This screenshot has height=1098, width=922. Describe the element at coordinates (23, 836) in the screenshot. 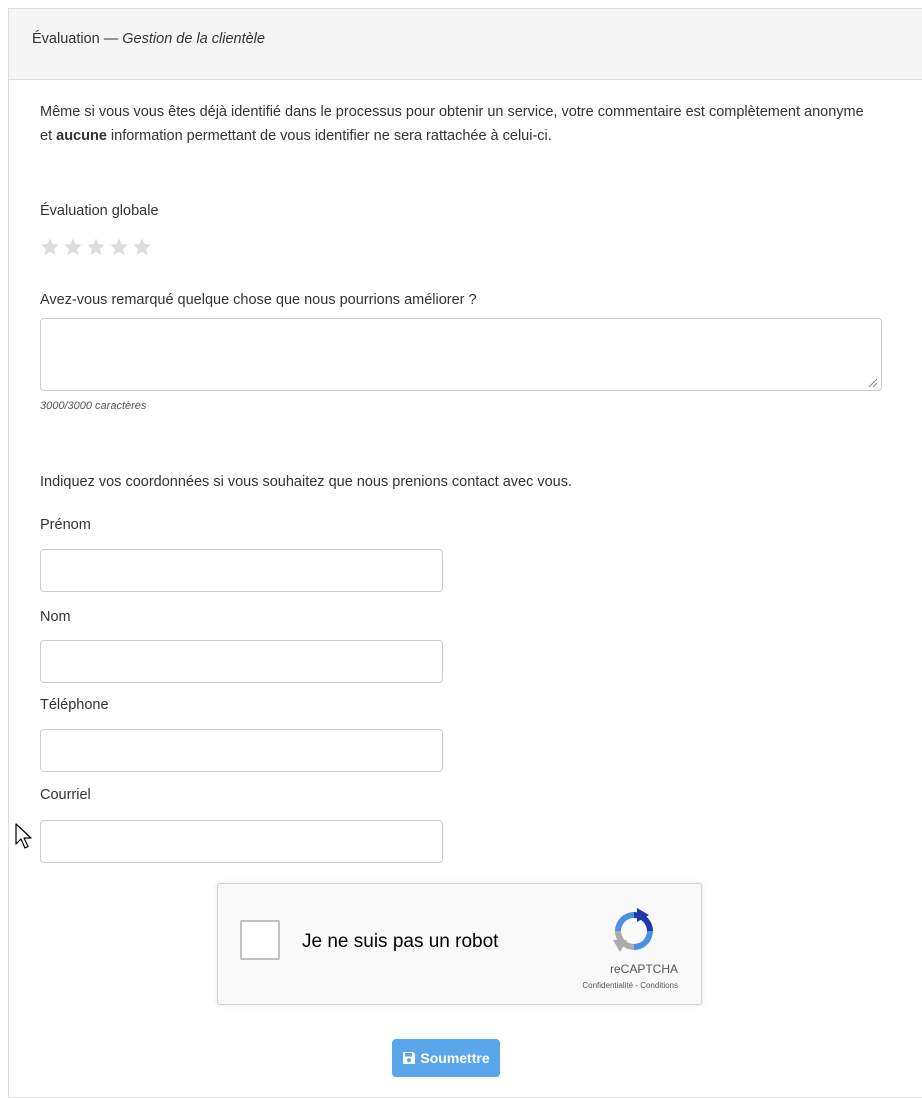

I see `mouse-cursor-icon` at that location.